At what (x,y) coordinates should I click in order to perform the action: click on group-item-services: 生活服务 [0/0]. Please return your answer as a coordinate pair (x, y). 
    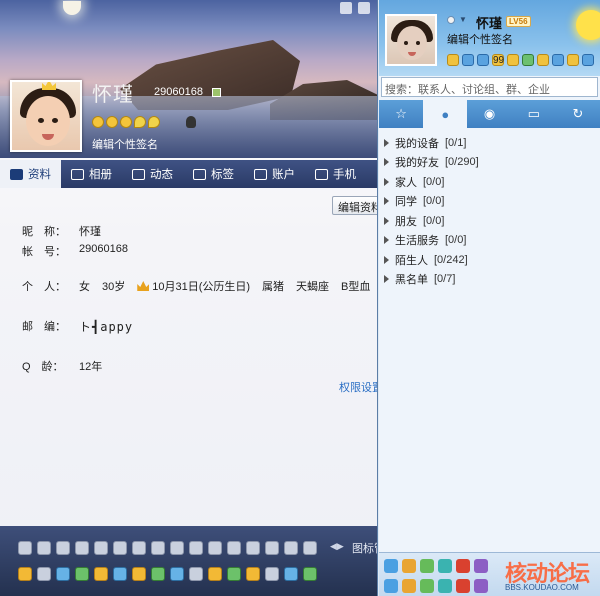
    Looking at the image, I should click on (431, 241).